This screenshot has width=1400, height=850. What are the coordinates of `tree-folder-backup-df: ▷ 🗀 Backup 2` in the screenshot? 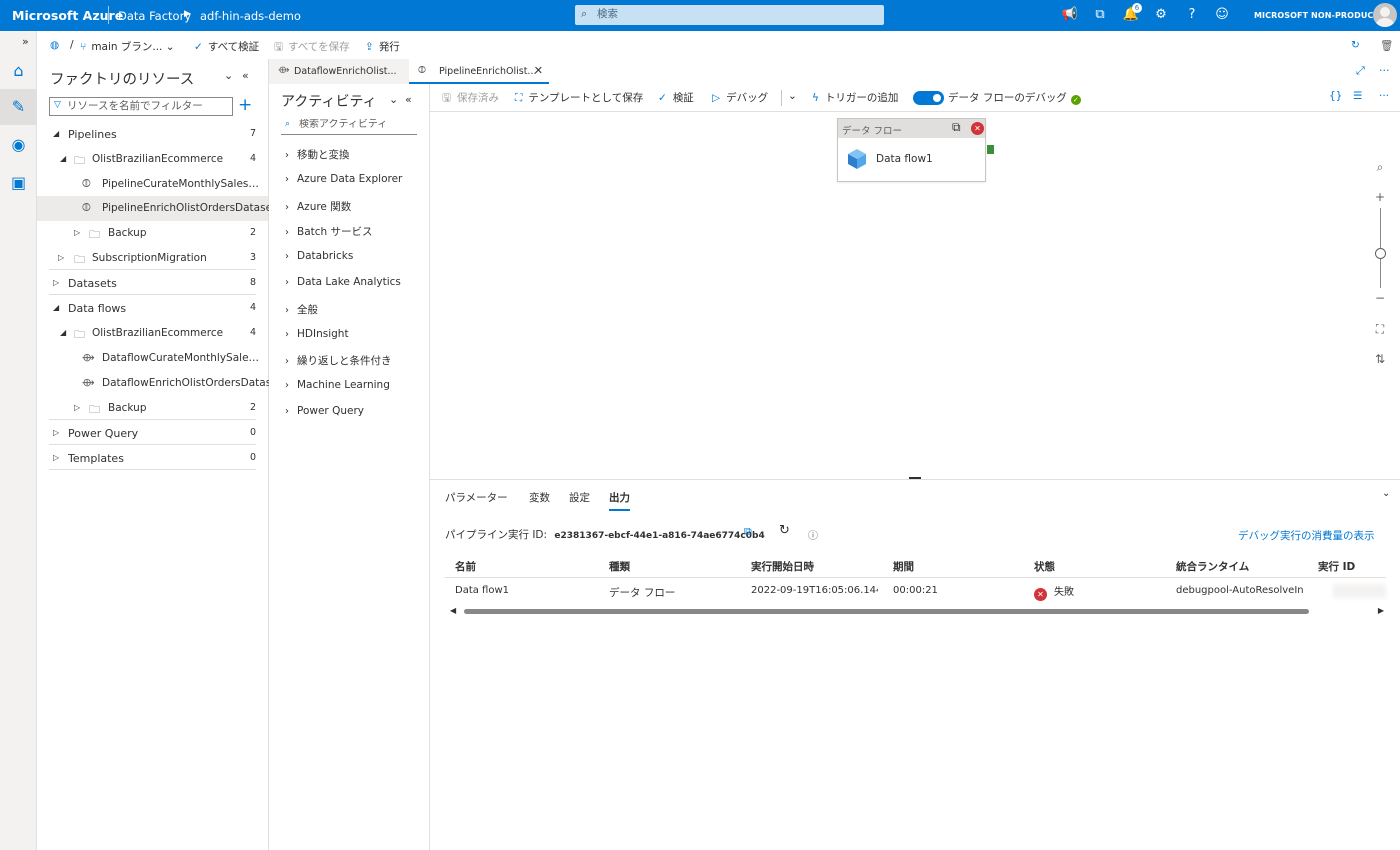 It's located at (152, 408).